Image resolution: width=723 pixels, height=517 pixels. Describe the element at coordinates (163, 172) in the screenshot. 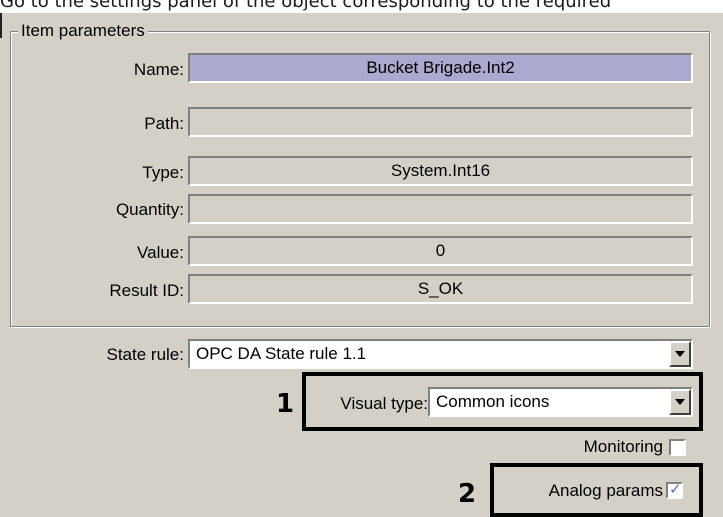

I see `type-label: Type:` at that location.